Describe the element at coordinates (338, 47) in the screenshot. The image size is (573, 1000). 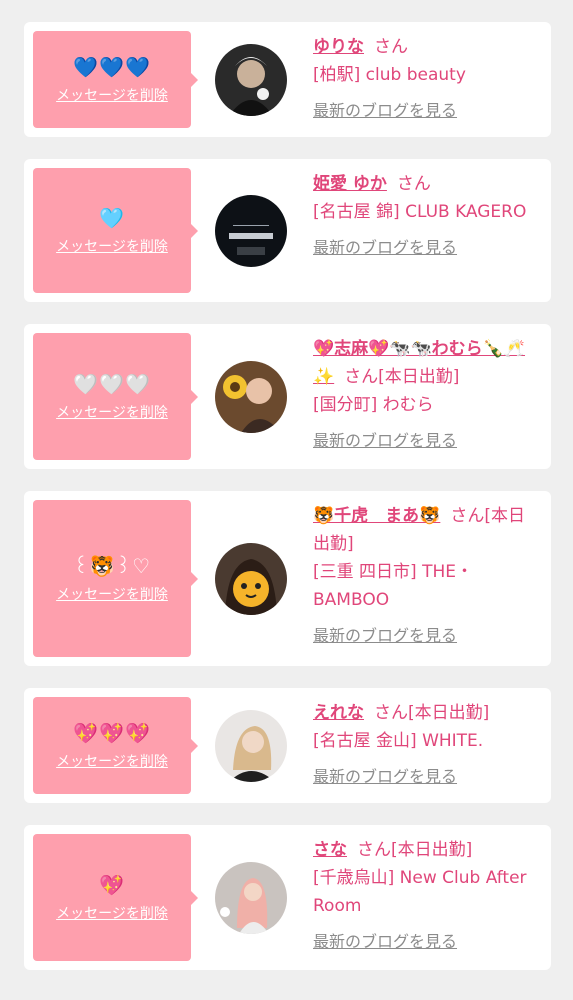
I see `cast-name-link: ゆりな` at that location.